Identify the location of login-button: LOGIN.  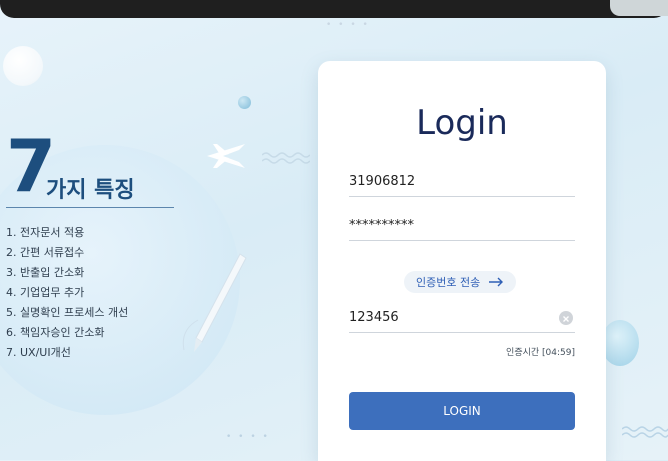
(462, 411).